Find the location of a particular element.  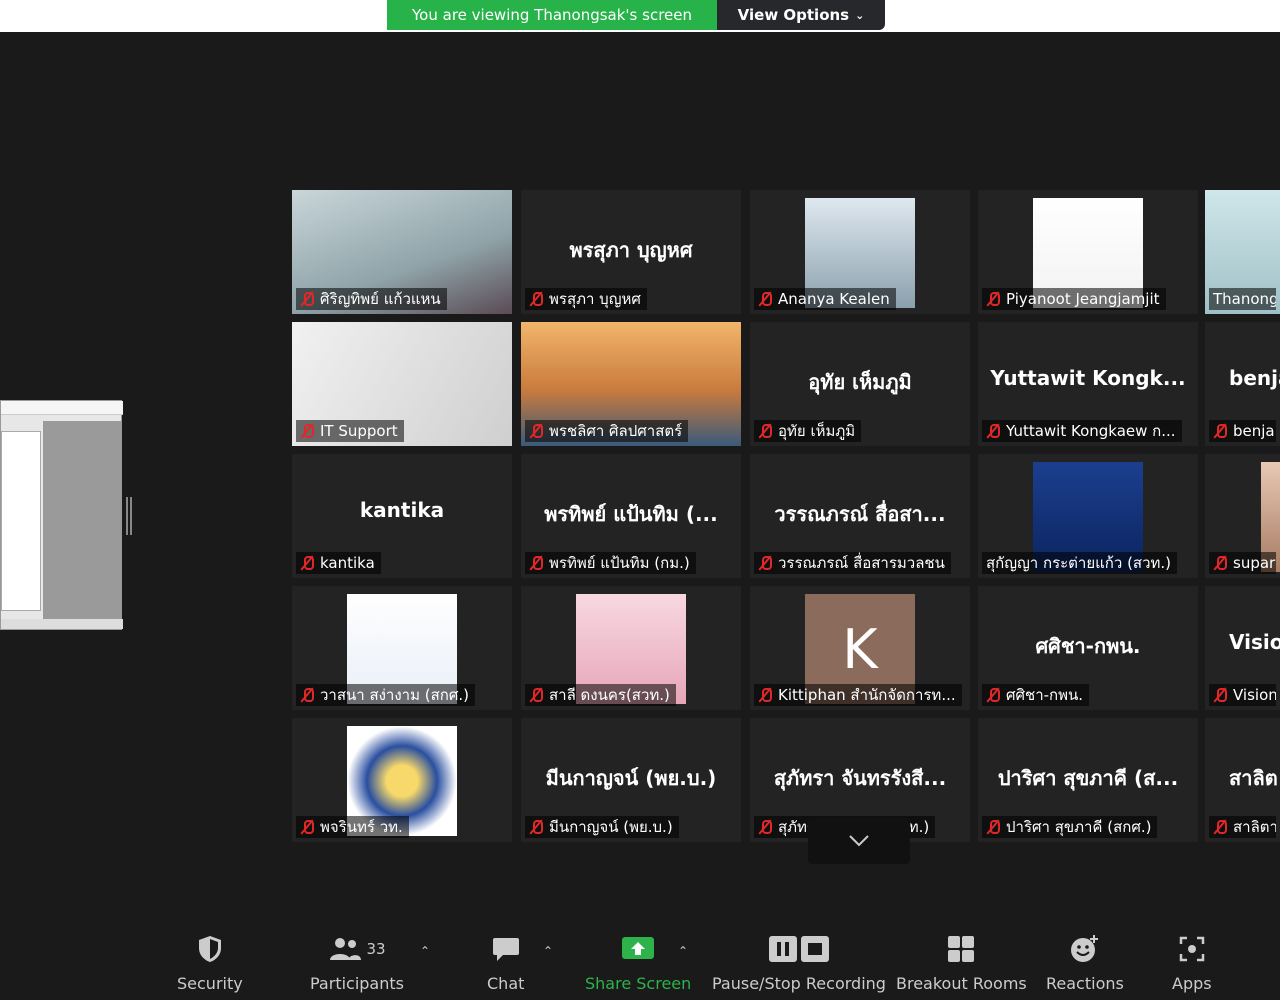

participant-tile: อุทัย เห็มภูมิ อุทัย เห็มภูมิ is located at coordinates (860, 384).